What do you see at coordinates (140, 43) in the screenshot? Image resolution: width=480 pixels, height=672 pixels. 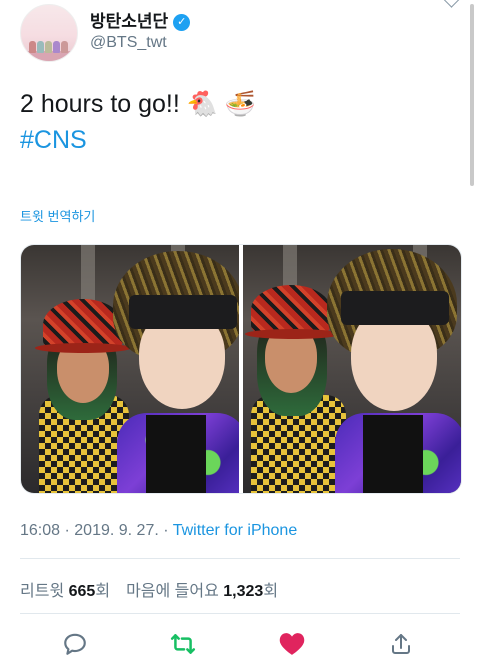 I see `user-handle: @BTS_twt` at bounding box center [140, 43].